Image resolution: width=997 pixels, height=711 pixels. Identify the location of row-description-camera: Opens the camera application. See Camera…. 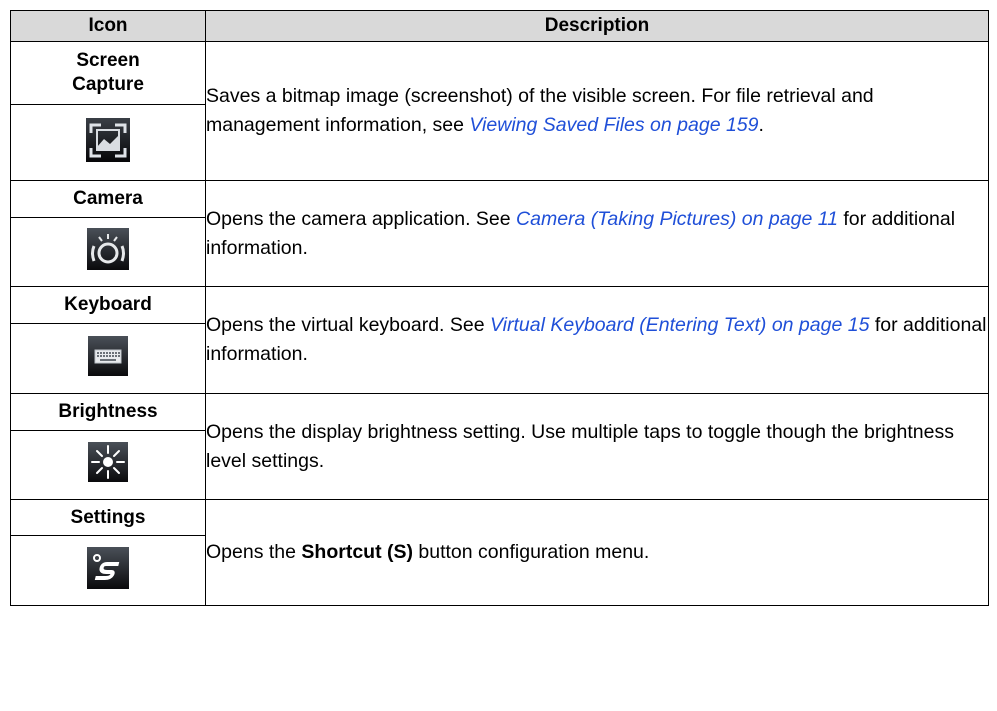
(597, 233).